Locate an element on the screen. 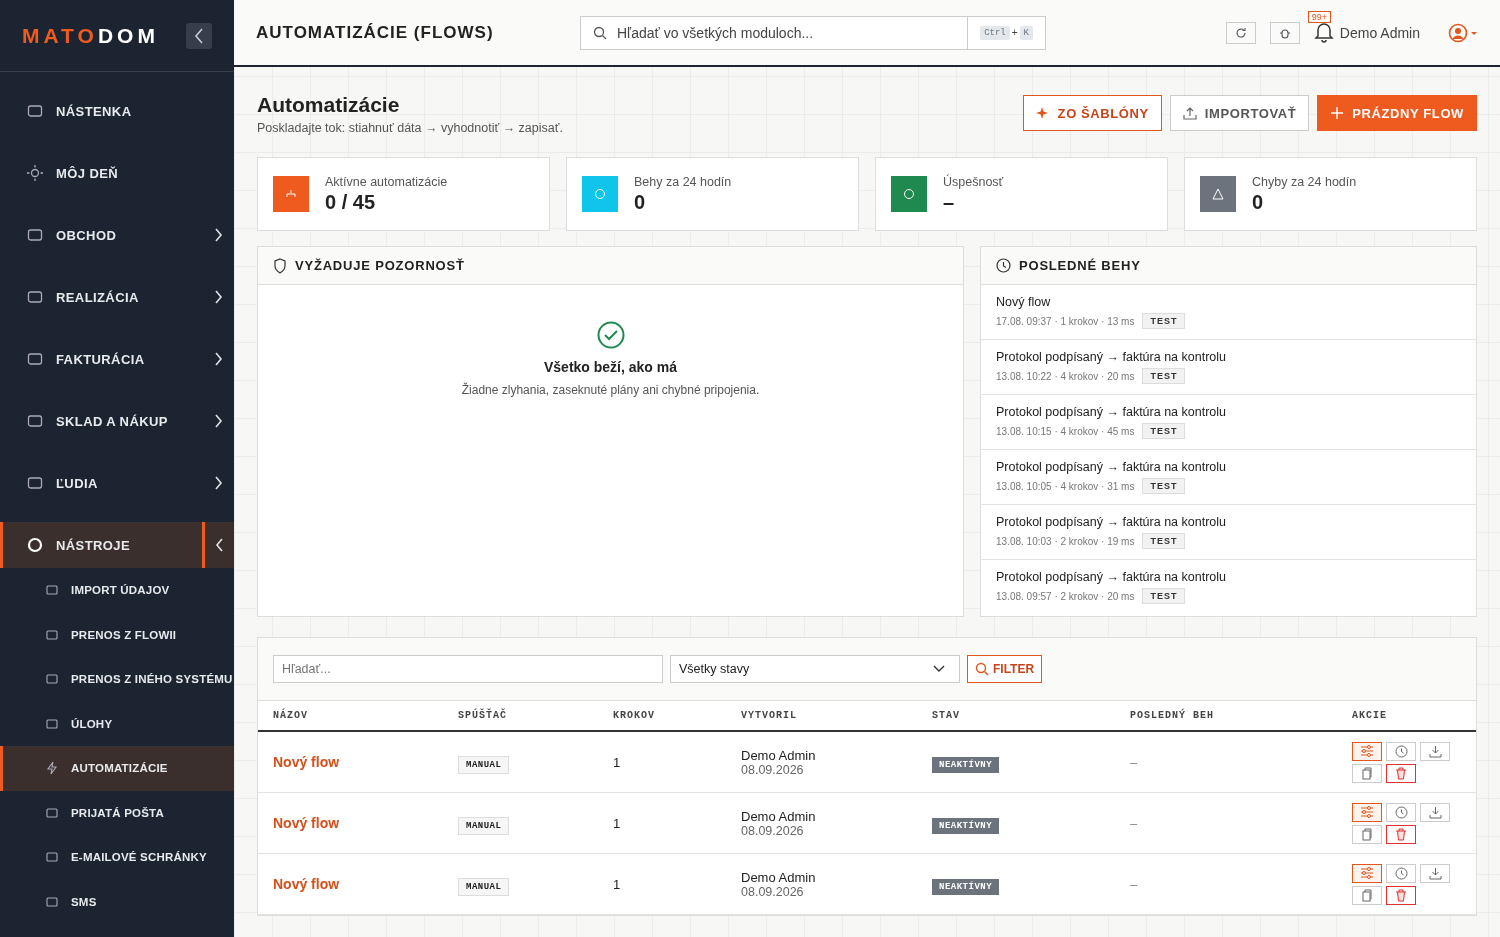 The height and width of the screenshot is (937, 1500). panel-title: POSLEDNÉ BEHY is located at coordinates (1080, 265).